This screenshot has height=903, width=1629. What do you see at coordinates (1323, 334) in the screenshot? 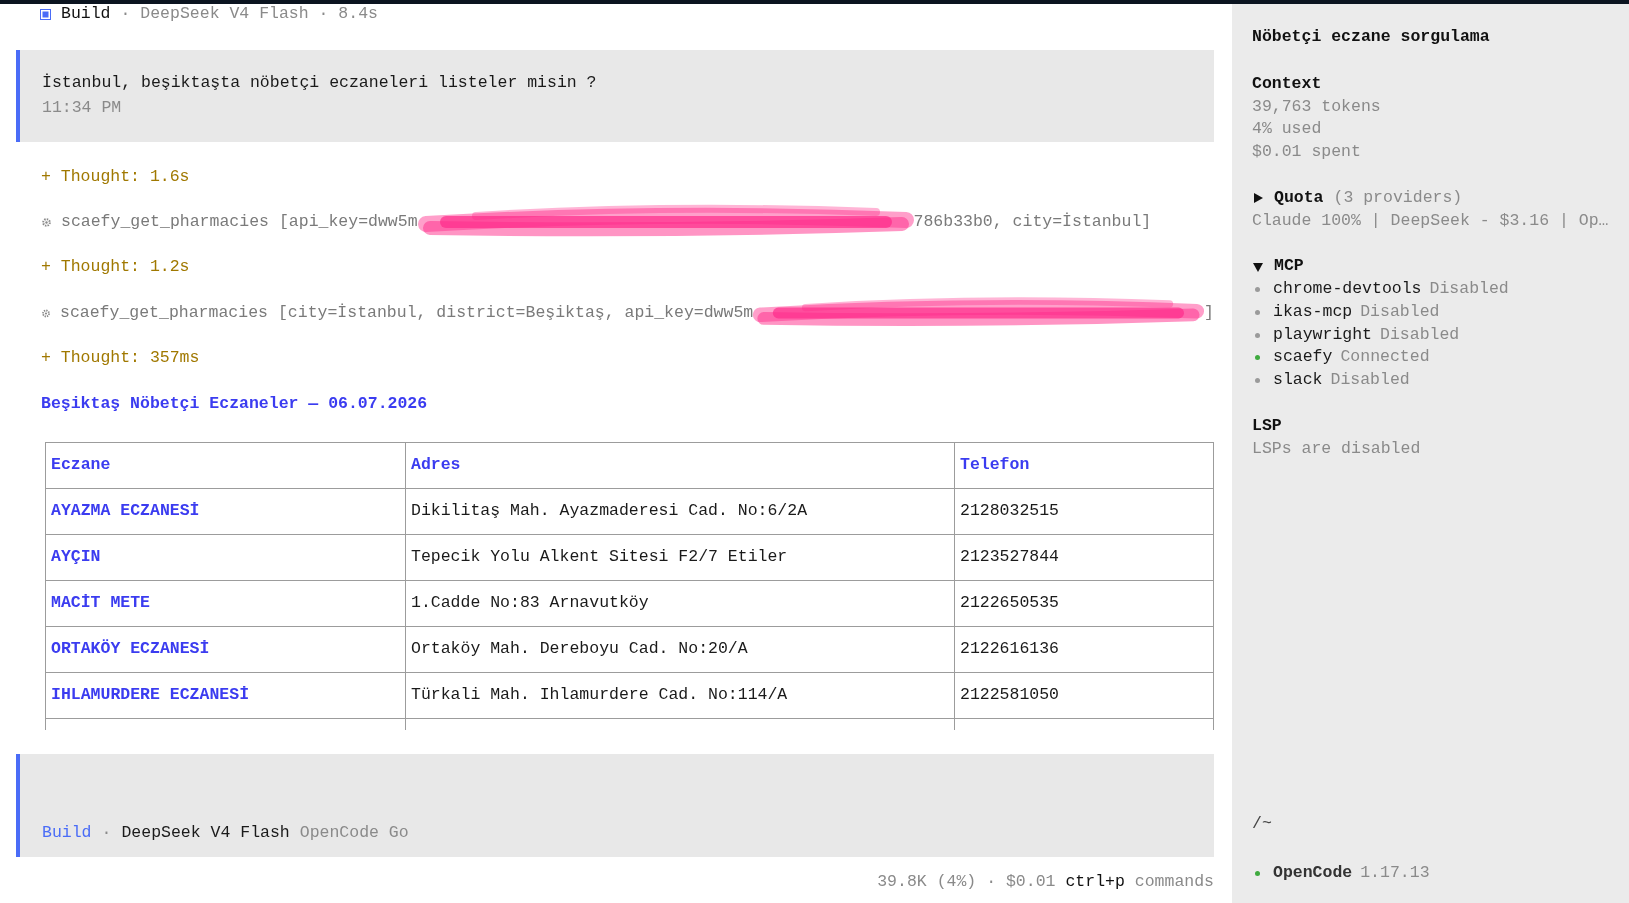
I see `server-name: playwright` at bounding box center [1323, 334].